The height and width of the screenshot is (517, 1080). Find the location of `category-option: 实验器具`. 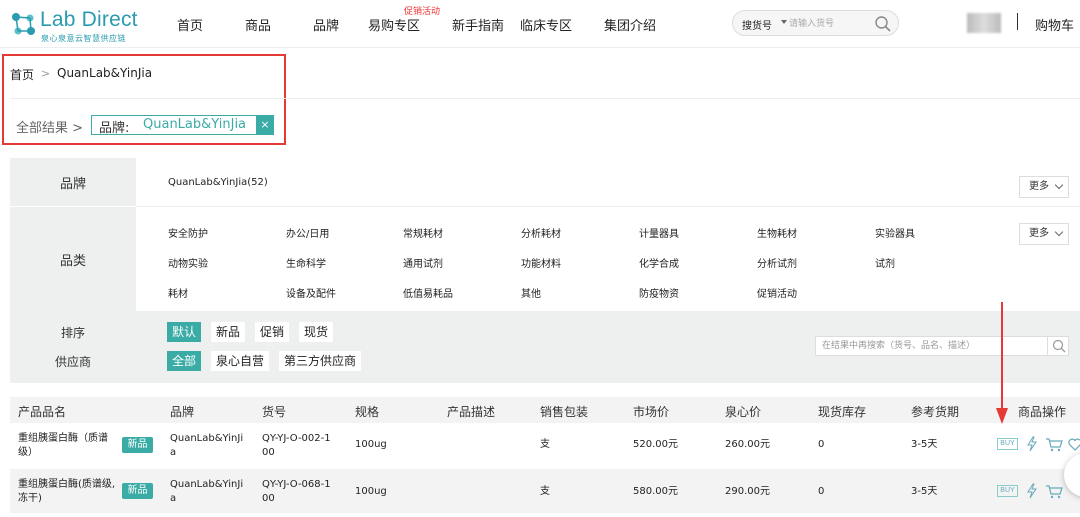

category-option: 实验器具 is located at coordinates (895, 232).